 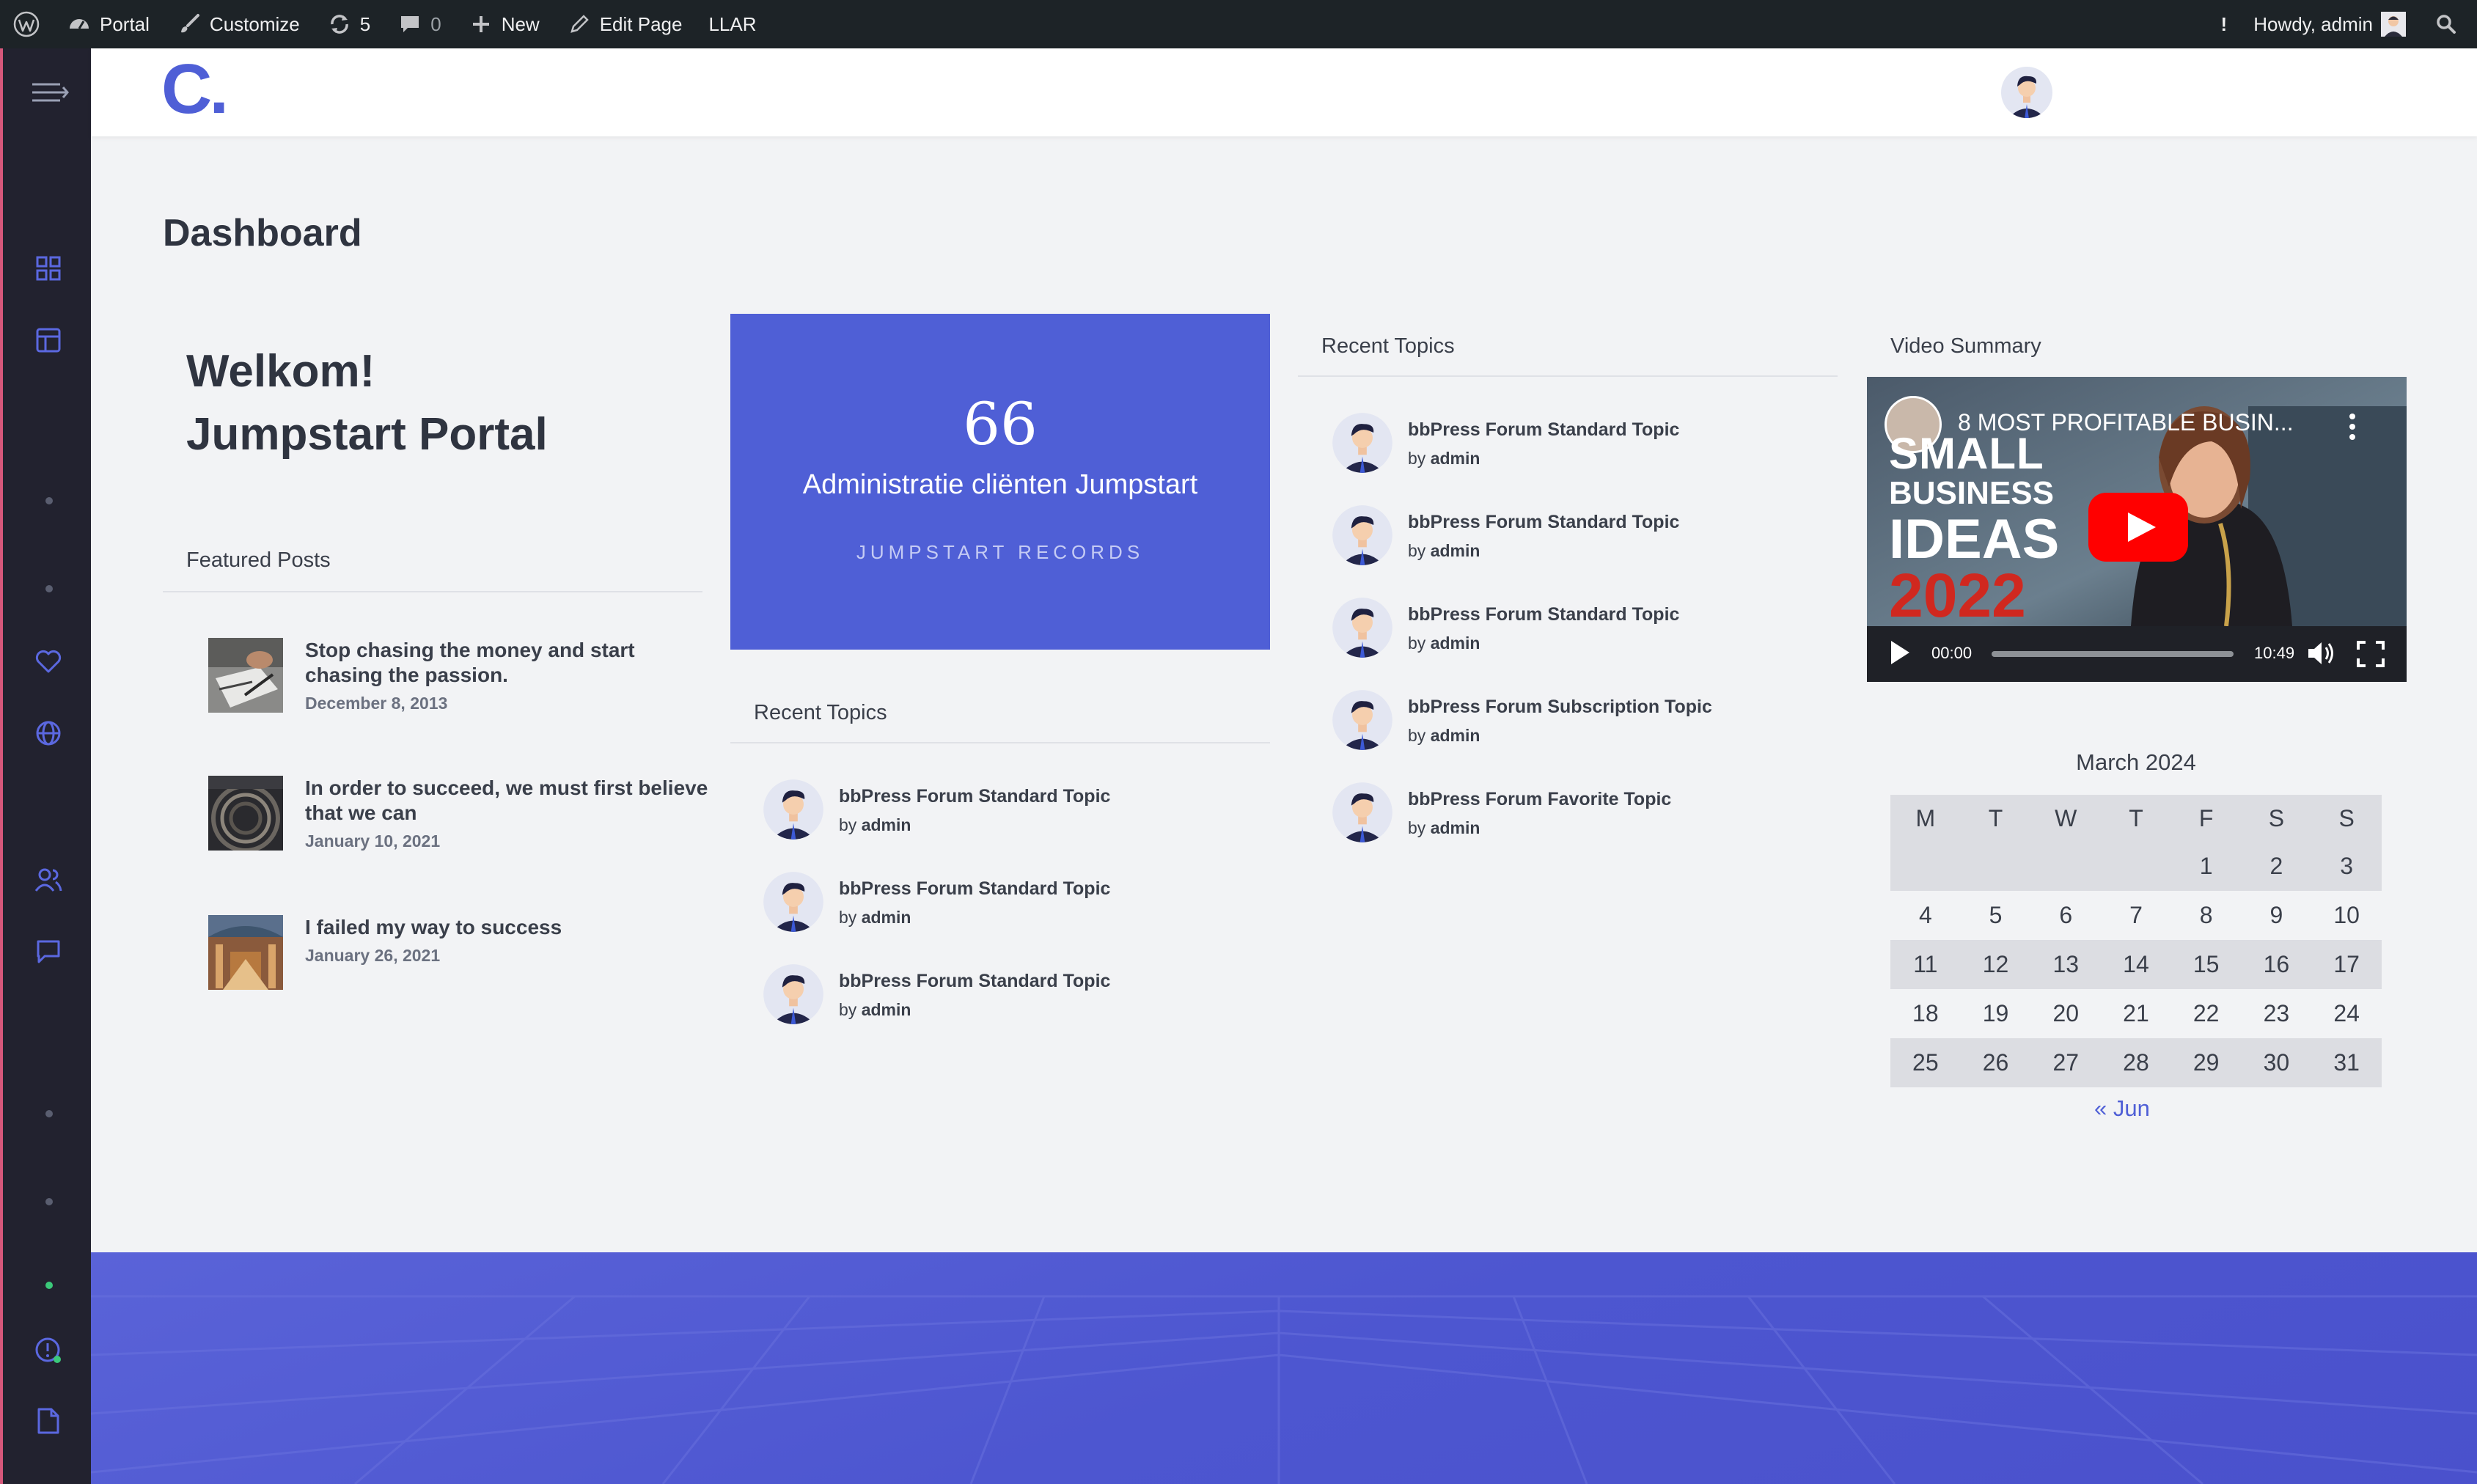 I want to click on calendar-day: 15, so click(x=2206, y=964).